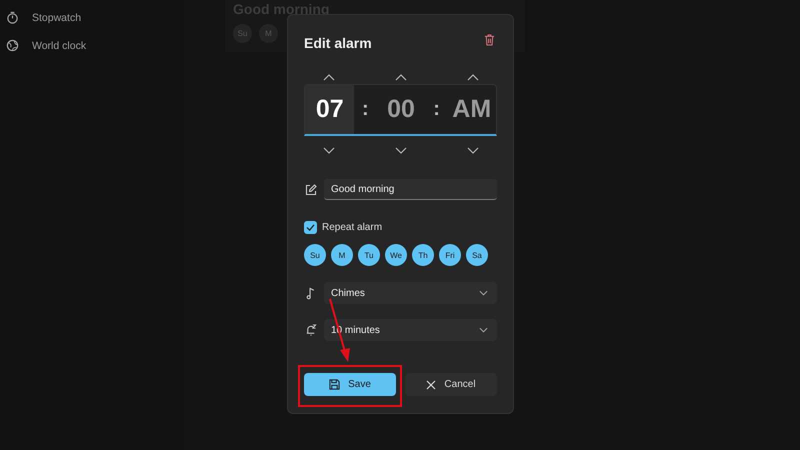  What do you see at coordinates (92, 50) in the screenshot?
I see `sidebar-item: World clock` at bounding box center [92, 50].